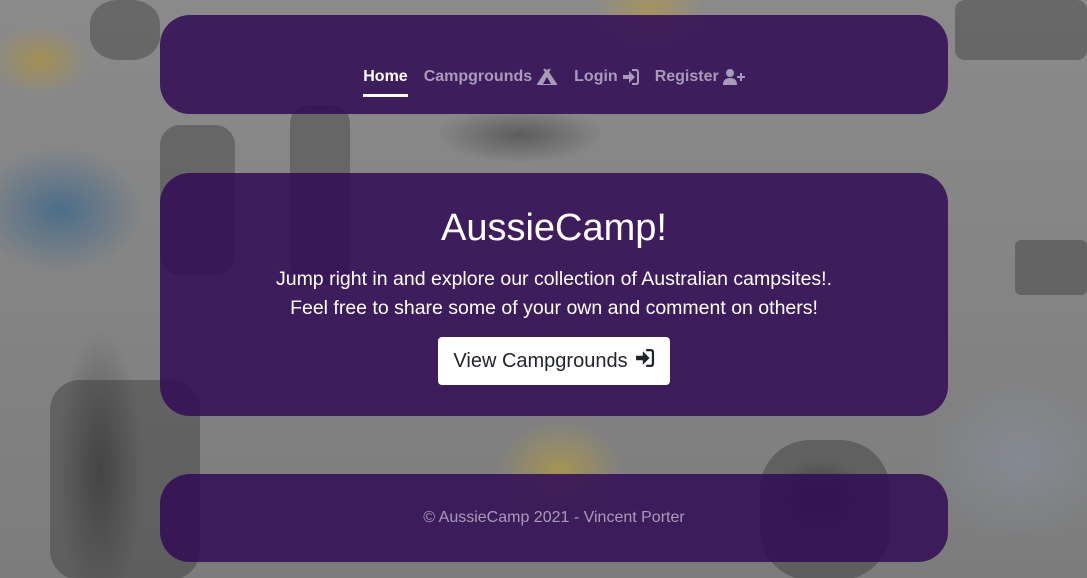  Describe the element at coordinates (554, 64) in the screenshot. I see `navbar: Home Campgrounds Login Register` at that location.